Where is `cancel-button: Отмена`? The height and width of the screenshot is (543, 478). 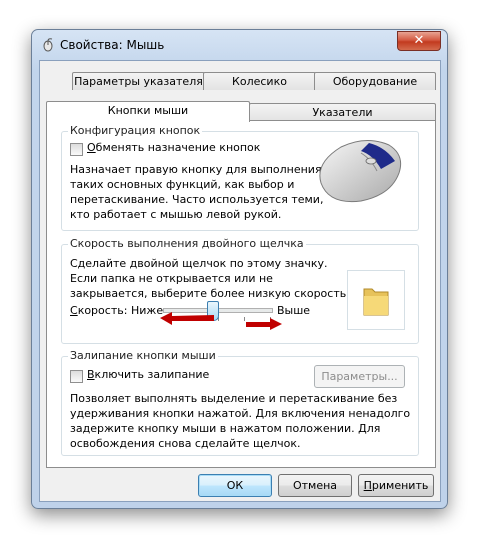
cancel-button: Отмена is located at coordinates (315, 485).